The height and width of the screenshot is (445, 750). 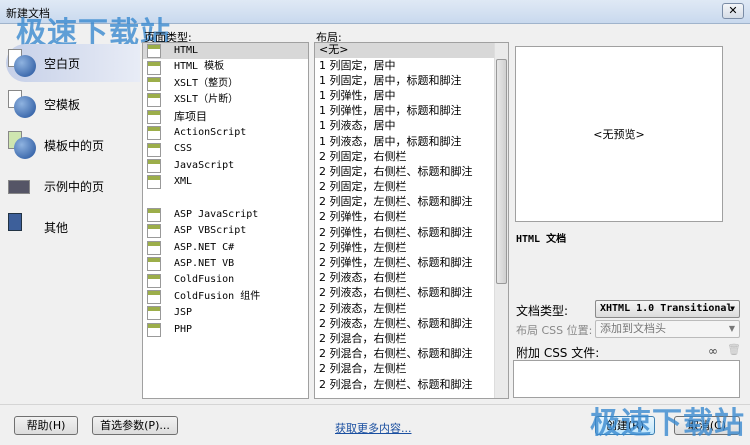 What do you see at coordinates (404, 339) in the screenshot?
I see `layout-item: 2 列混合，右侧栏` at bounding box center [404, 339].